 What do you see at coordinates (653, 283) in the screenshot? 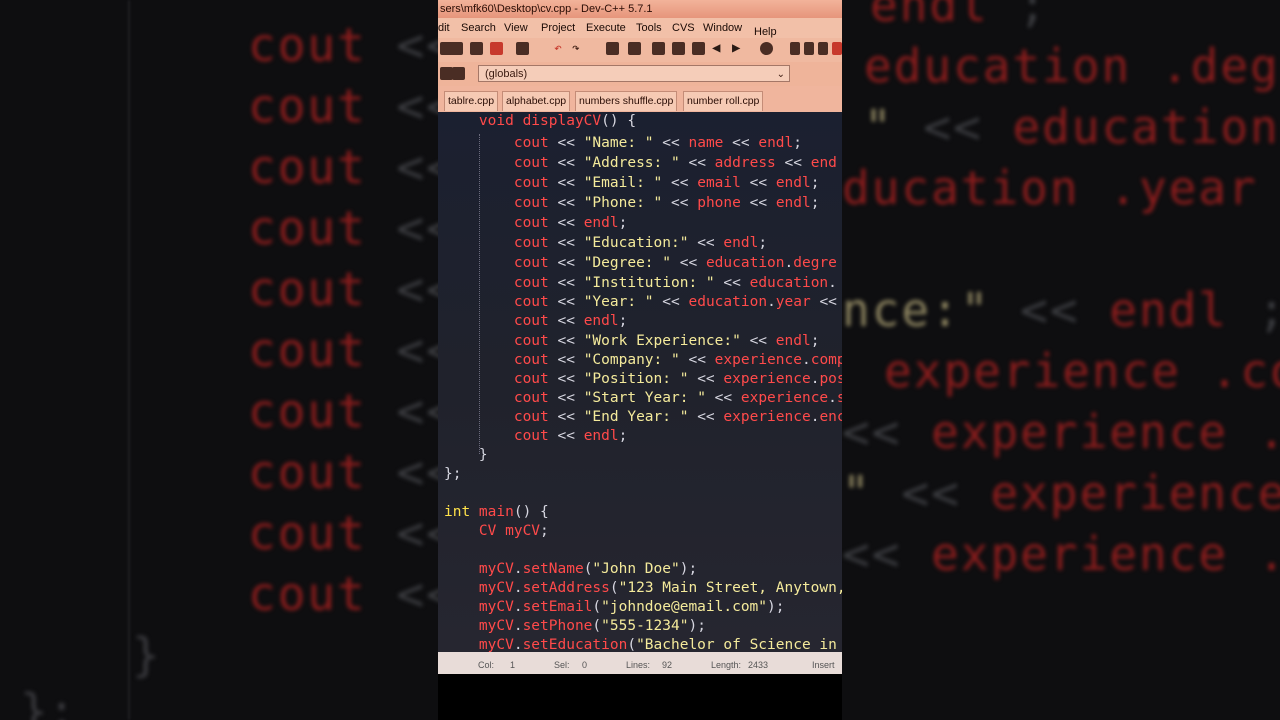
I see `code-token: "Institution: "` at bounding box center [653, 283].